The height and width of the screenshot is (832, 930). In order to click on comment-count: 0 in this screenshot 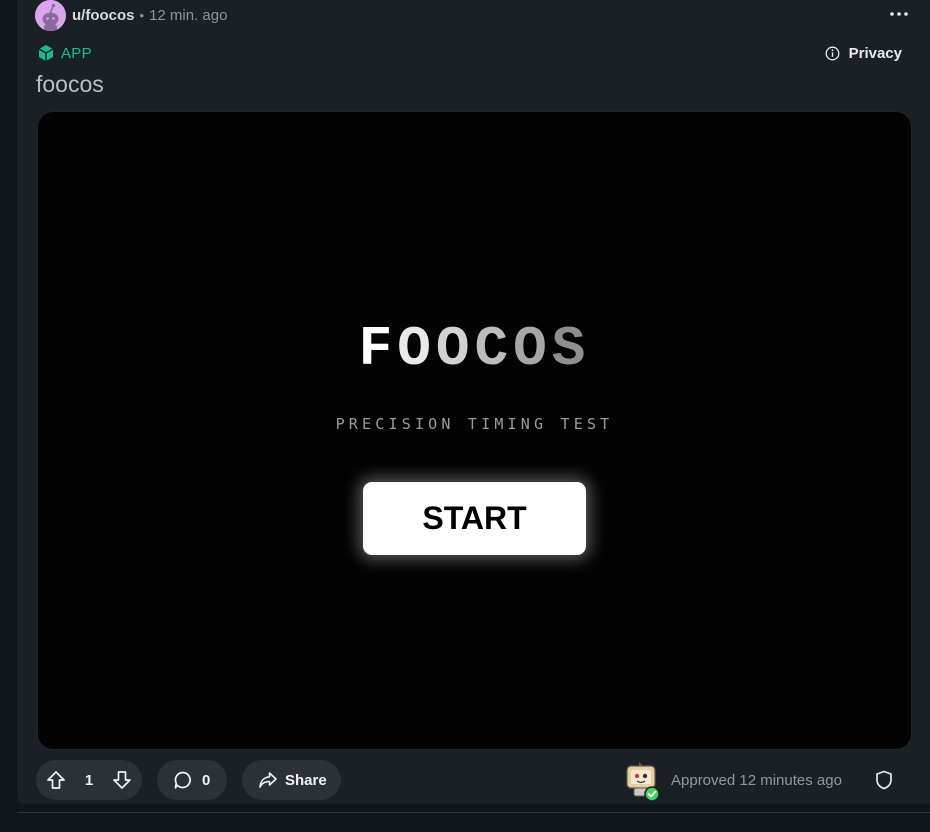, I will do `click(206, 780)`.